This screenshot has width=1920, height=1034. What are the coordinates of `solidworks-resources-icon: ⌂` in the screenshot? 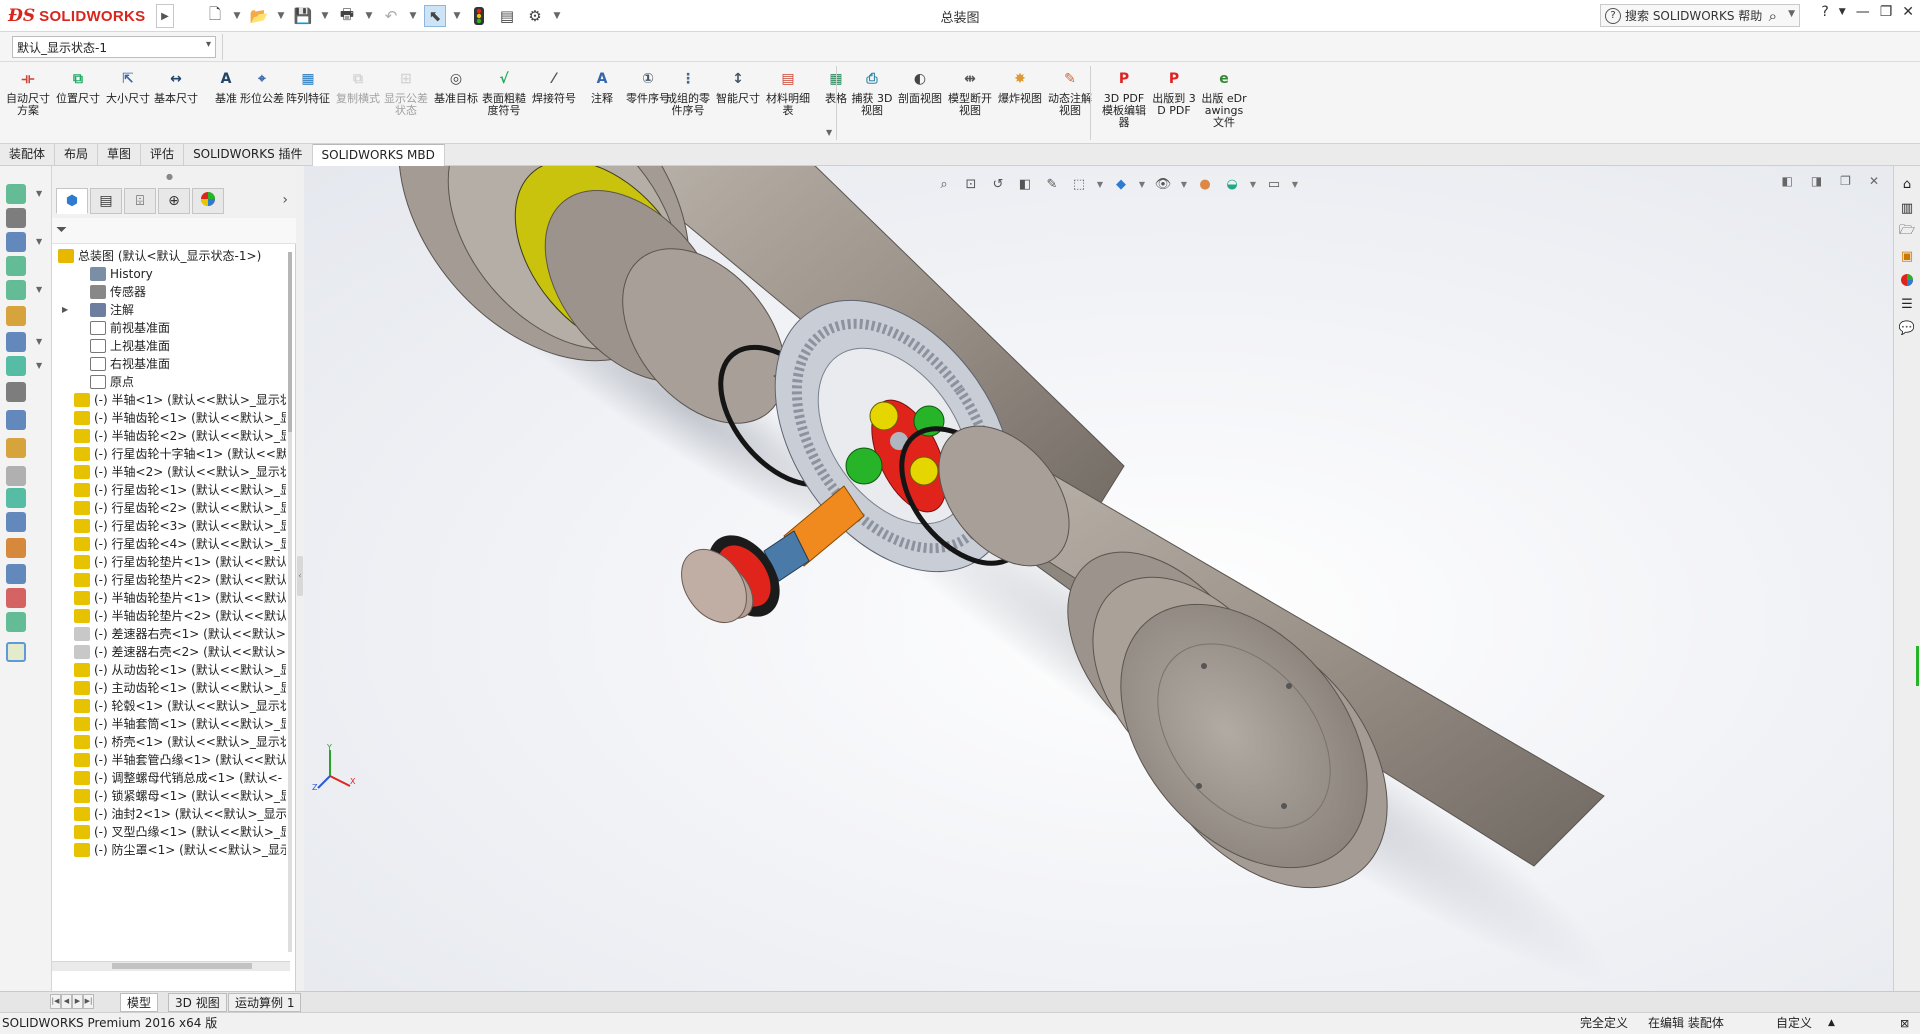 It's located at (1907, 184).